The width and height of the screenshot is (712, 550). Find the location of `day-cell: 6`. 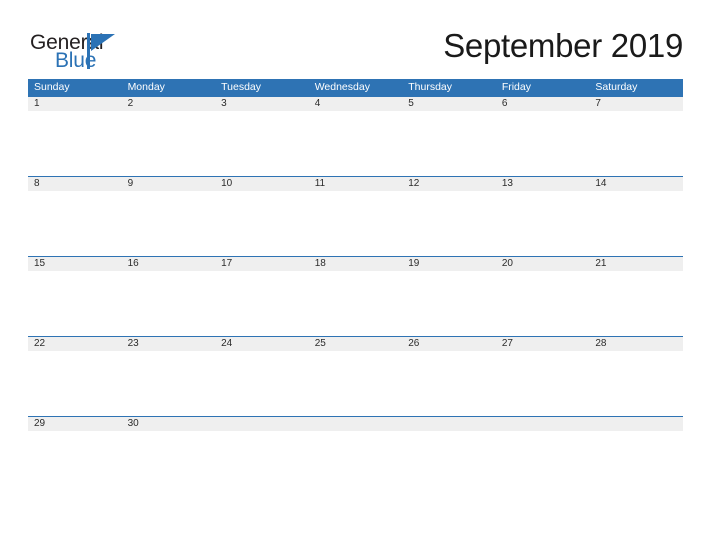

day-cell: 6 is located at coordinates (543, 104).